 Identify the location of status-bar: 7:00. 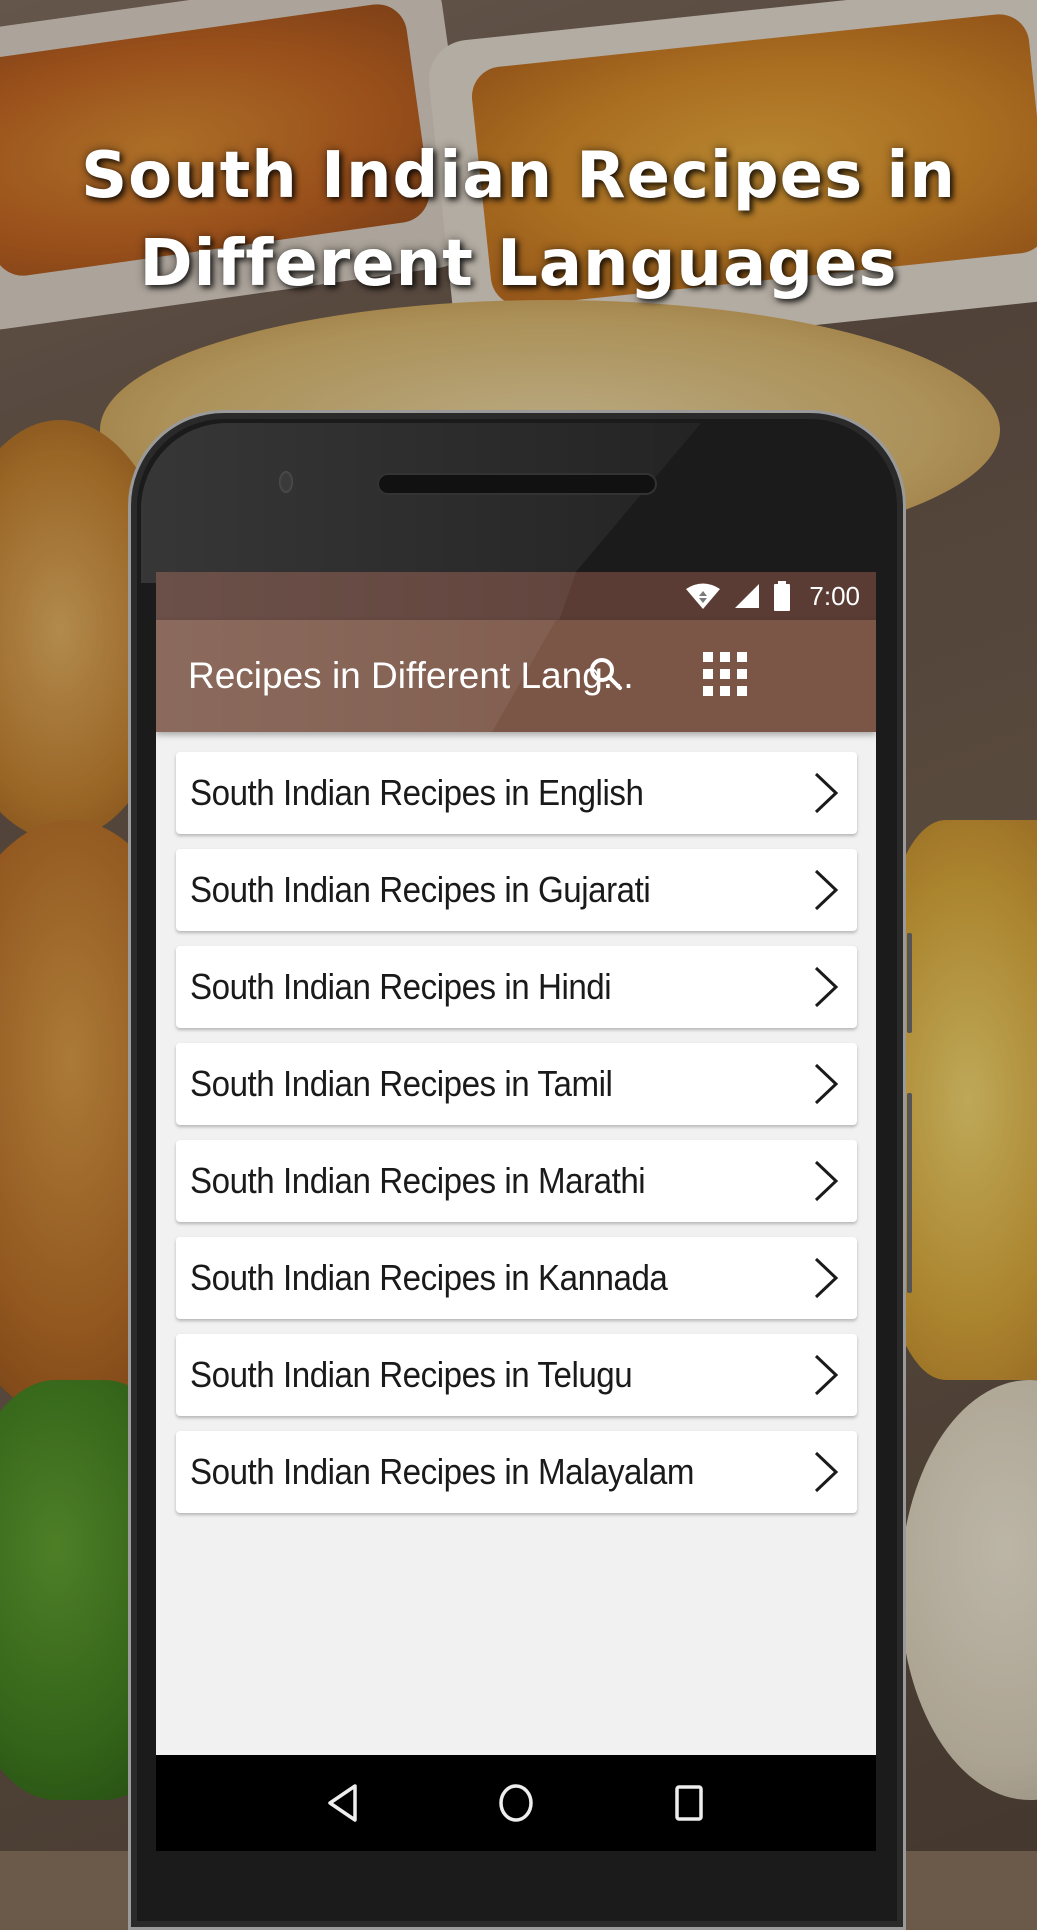
(516, 596).